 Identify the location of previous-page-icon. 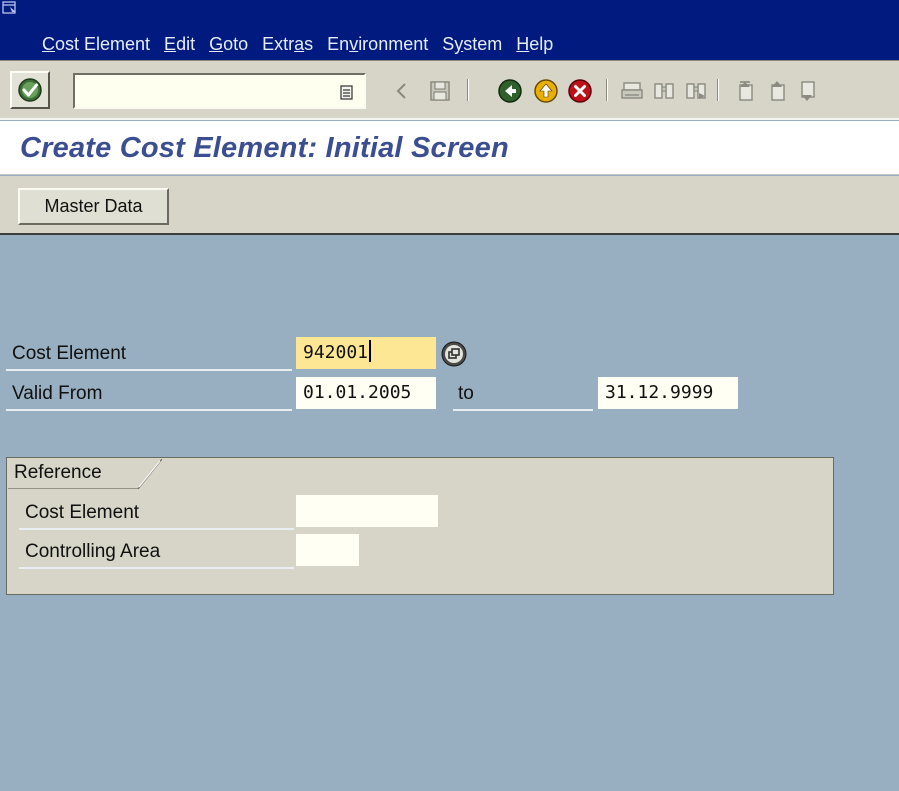
(780, 91).